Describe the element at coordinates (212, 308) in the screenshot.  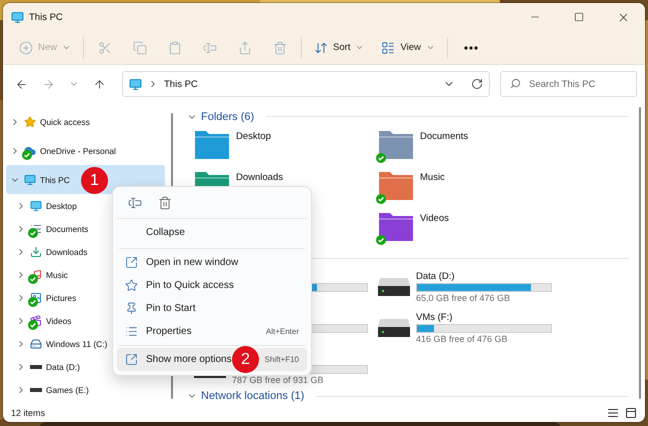
I see `menu-item: Pin to Start` at that location.